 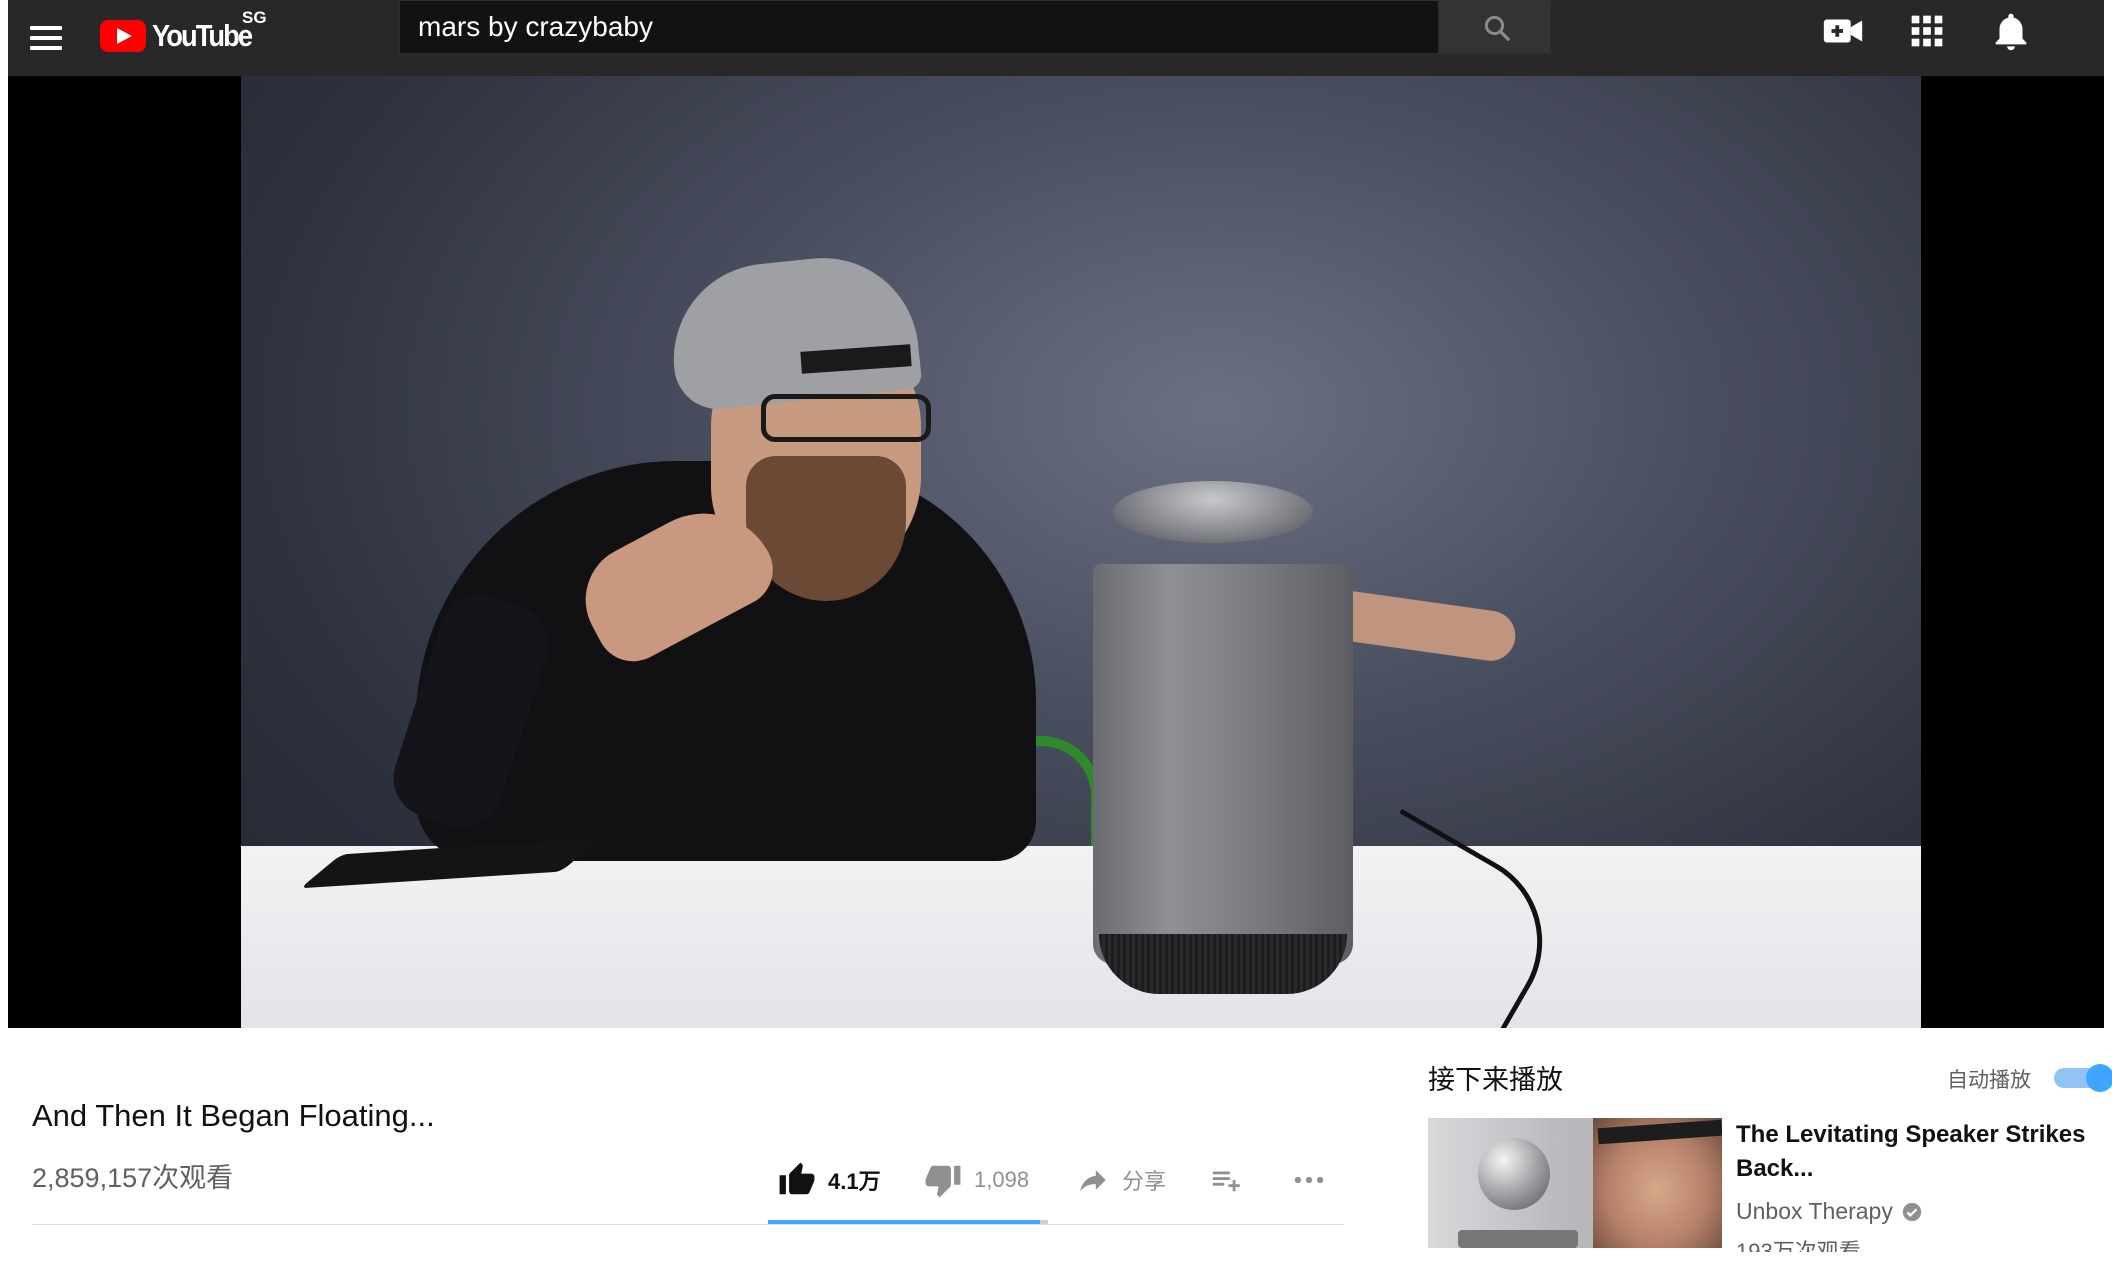 I want to click on bell-icon, so click(x=2011, y=31).